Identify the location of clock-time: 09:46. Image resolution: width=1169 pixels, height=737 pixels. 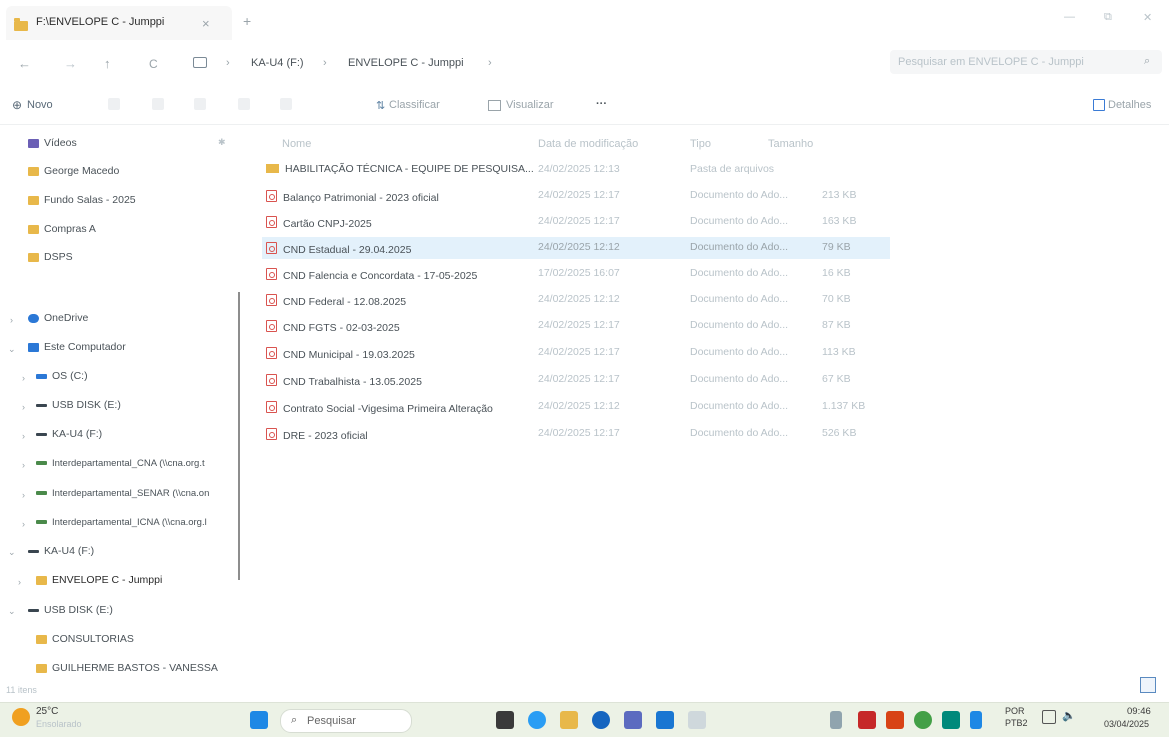
(1139, 711).